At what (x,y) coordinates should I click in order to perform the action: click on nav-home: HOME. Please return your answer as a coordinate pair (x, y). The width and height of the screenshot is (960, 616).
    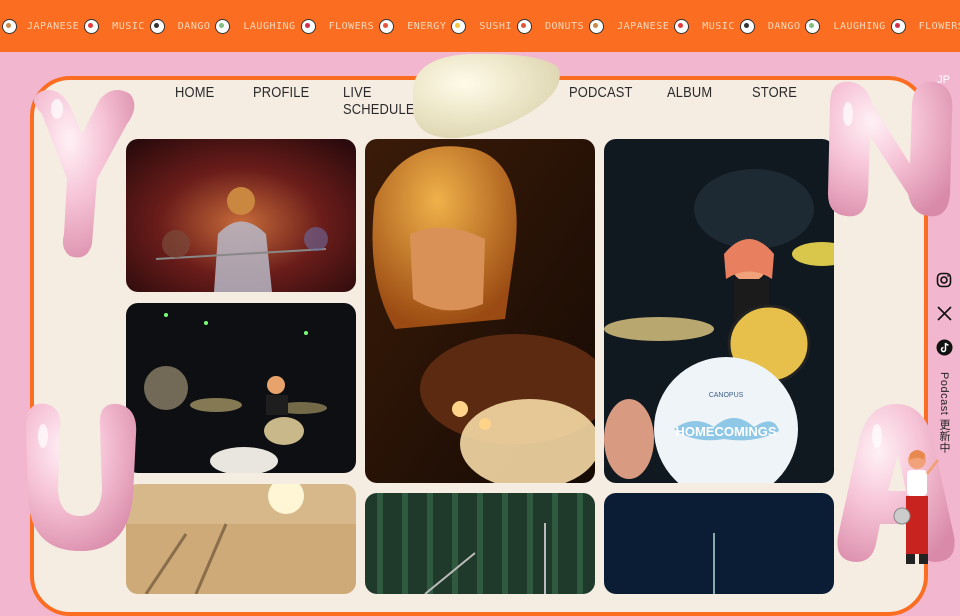
    Looking at the image, I should click on (194, 92).